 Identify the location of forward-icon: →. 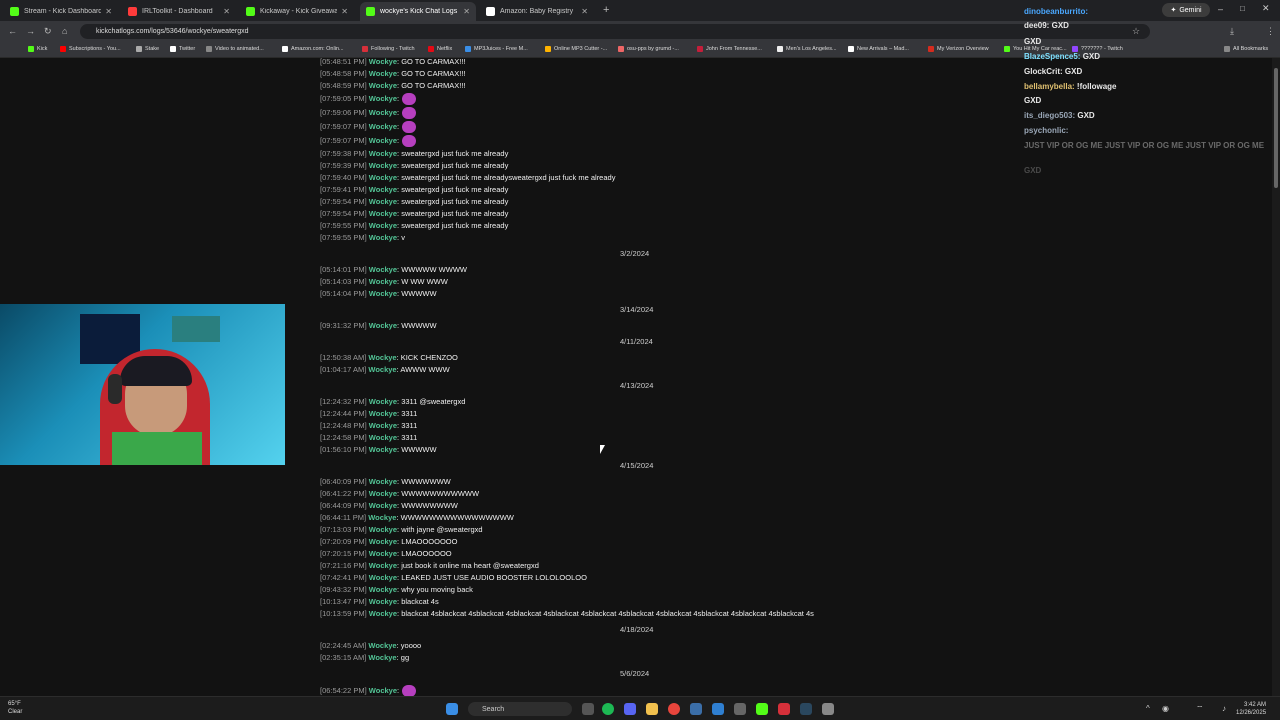
(30, 31).